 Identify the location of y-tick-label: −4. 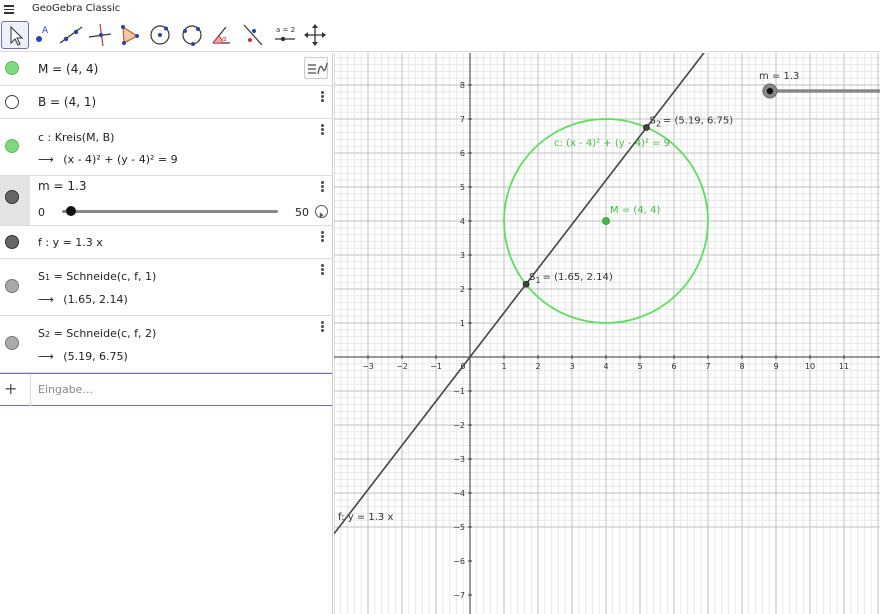
(459, 493).